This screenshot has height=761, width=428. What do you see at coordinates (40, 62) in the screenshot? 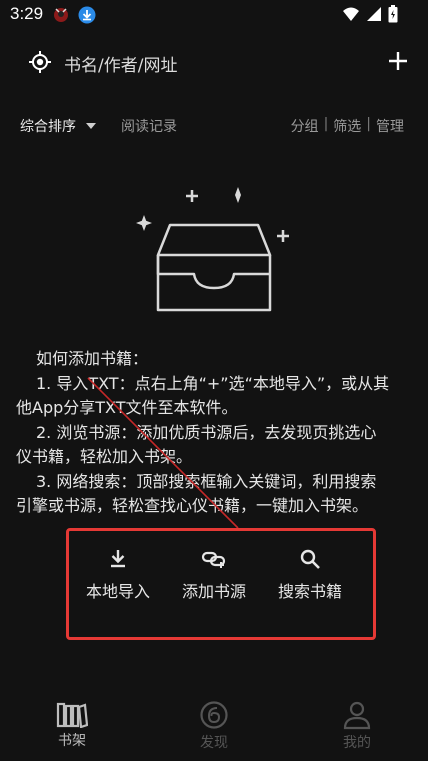
I see `locate-icon` at bounding box center [40, 62].